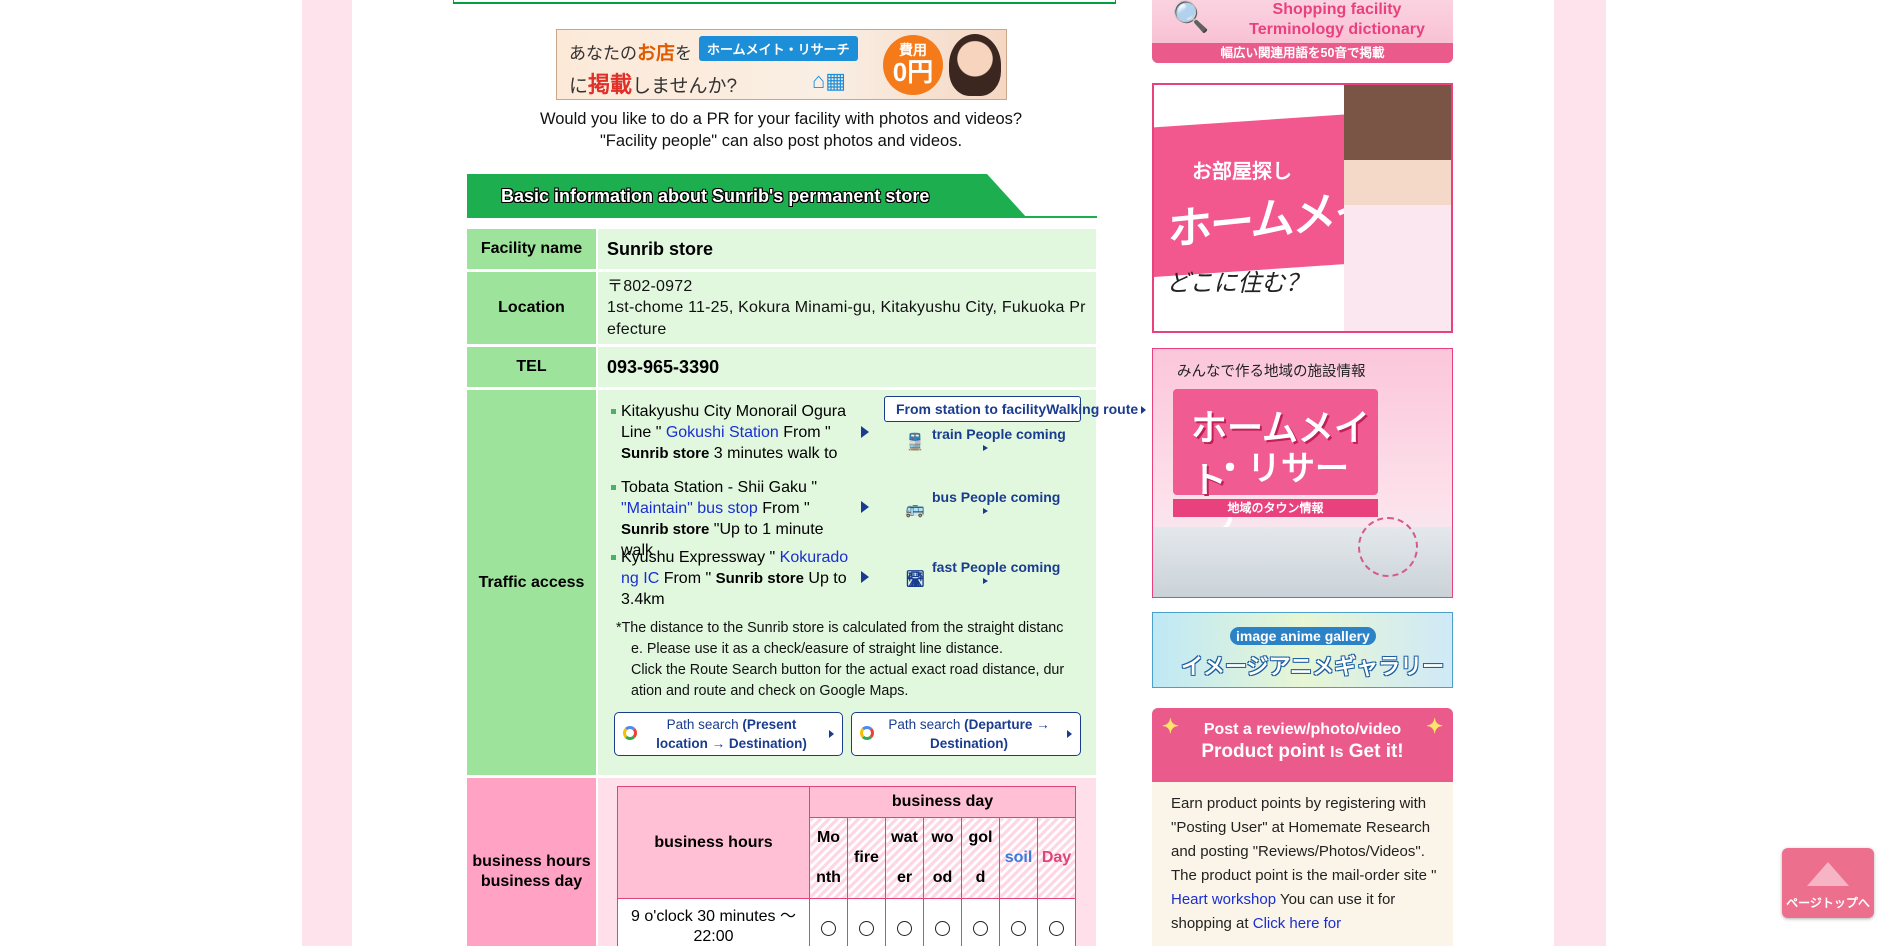 The image size is (1896, 946). I want to click on research-logo: ホームメイト ・リサーチ, so click(1275, 463).